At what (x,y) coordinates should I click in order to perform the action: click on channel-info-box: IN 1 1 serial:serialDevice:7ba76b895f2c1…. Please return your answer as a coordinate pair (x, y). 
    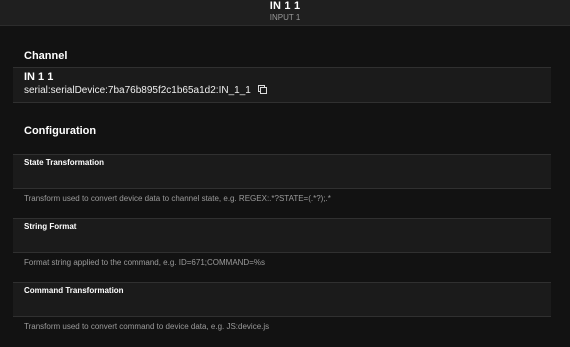
    Looking at the image, I should click on (282, 85).